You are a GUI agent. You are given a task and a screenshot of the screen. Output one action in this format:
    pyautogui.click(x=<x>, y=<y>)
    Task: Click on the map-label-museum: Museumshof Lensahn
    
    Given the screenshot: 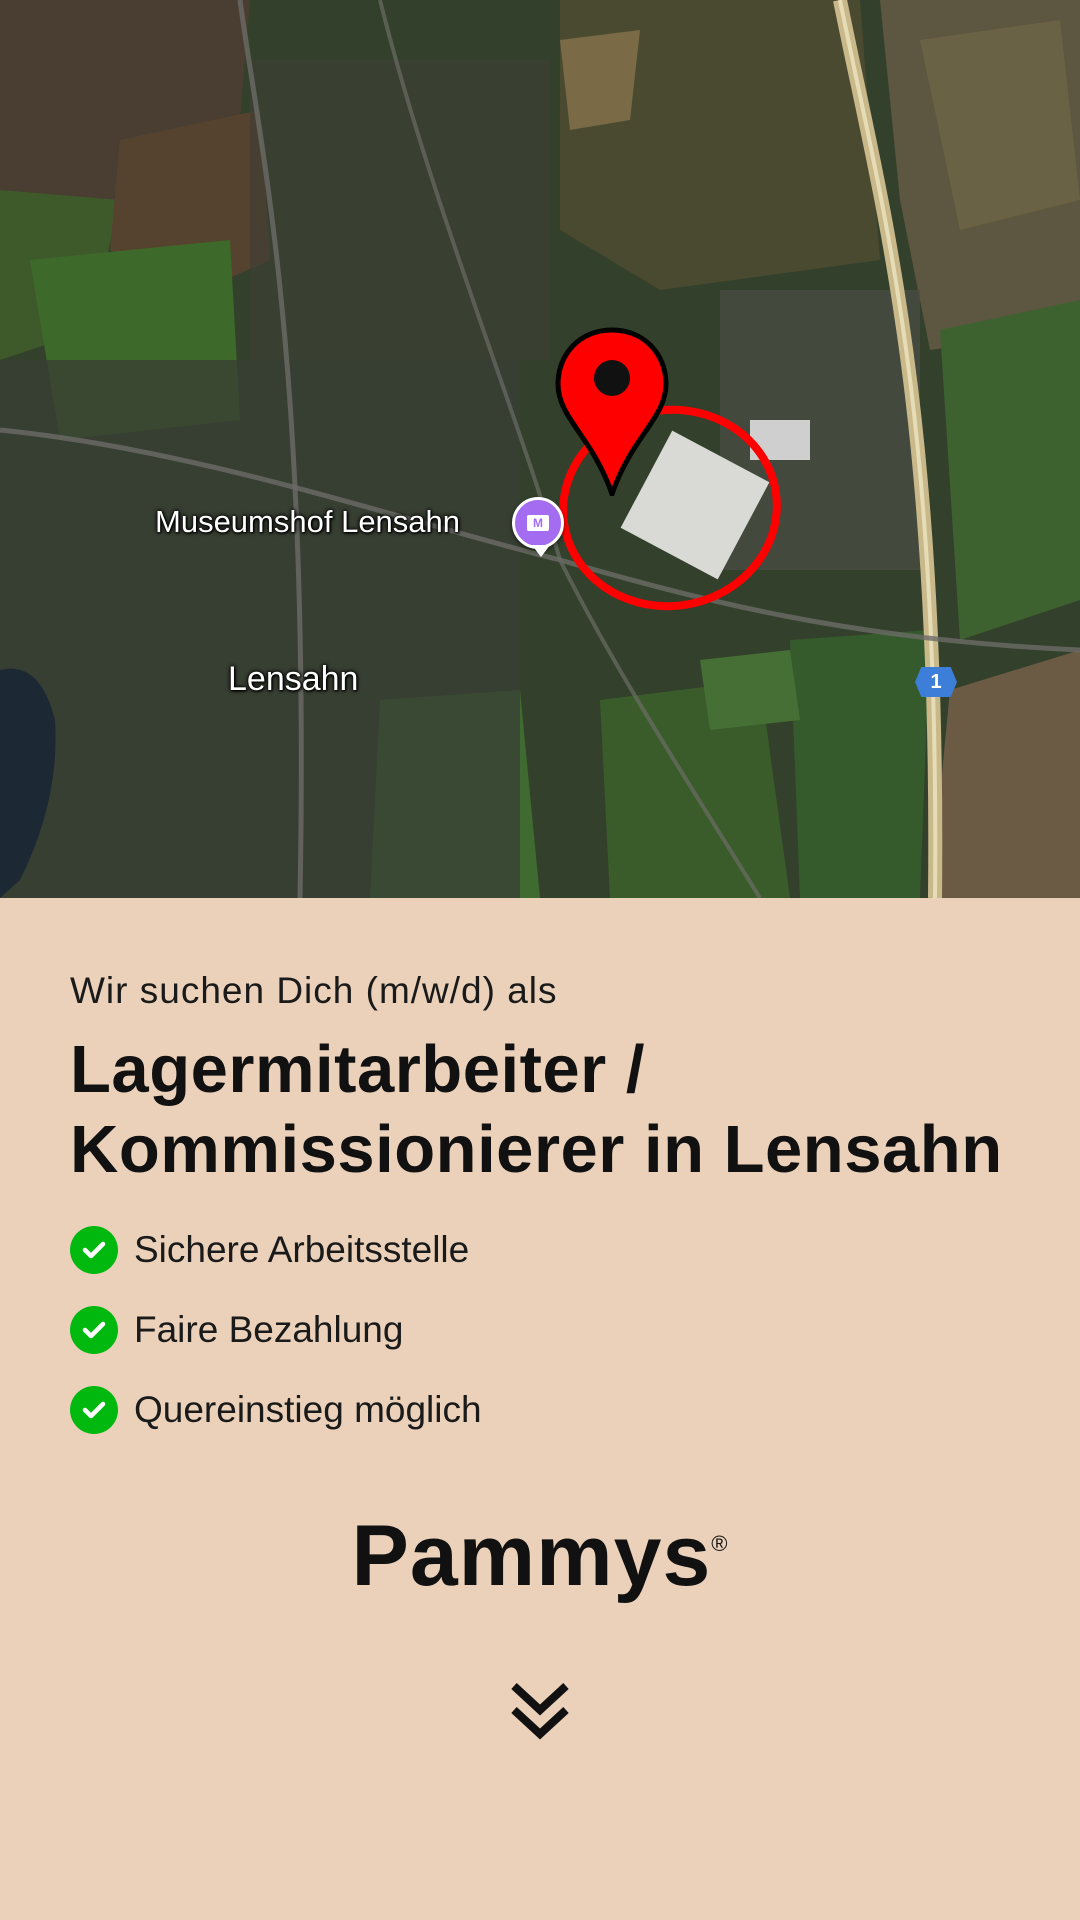 What is the action you would take?
    pyautogui.click(x=308, y=521)
    